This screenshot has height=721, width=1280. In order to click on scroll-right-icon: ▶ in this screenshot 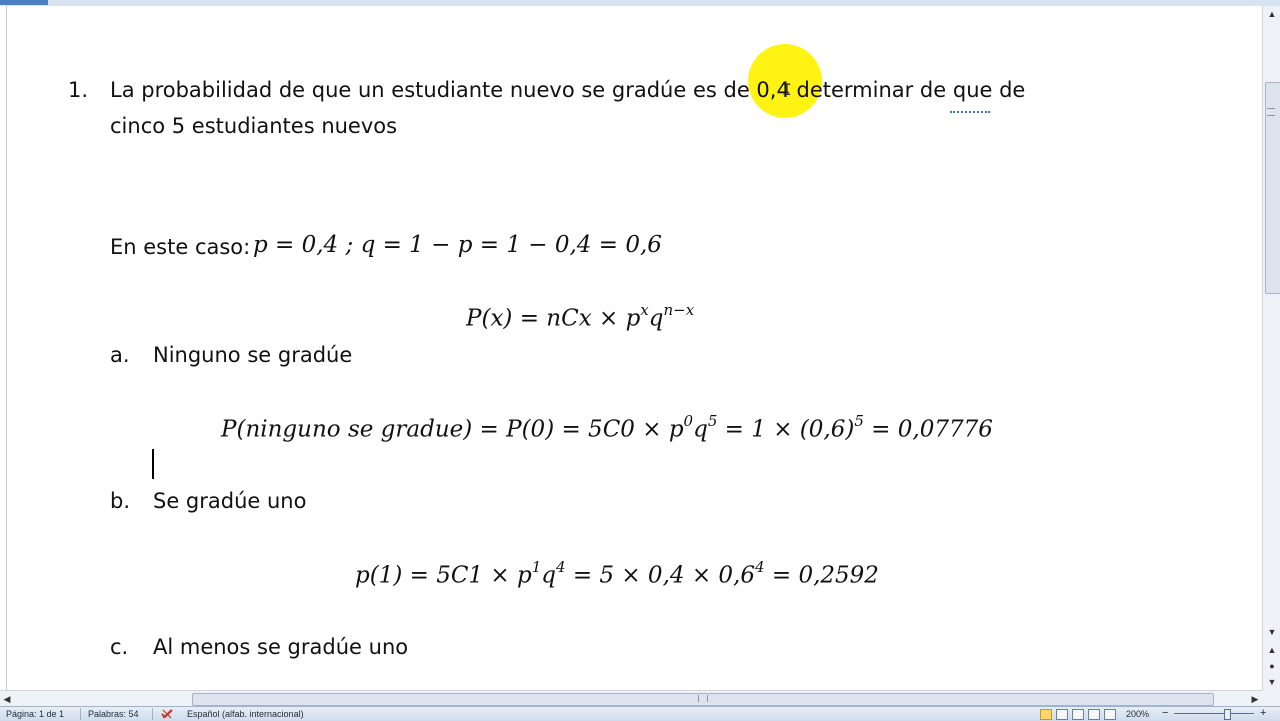, I will do `click(1255, 699)`.